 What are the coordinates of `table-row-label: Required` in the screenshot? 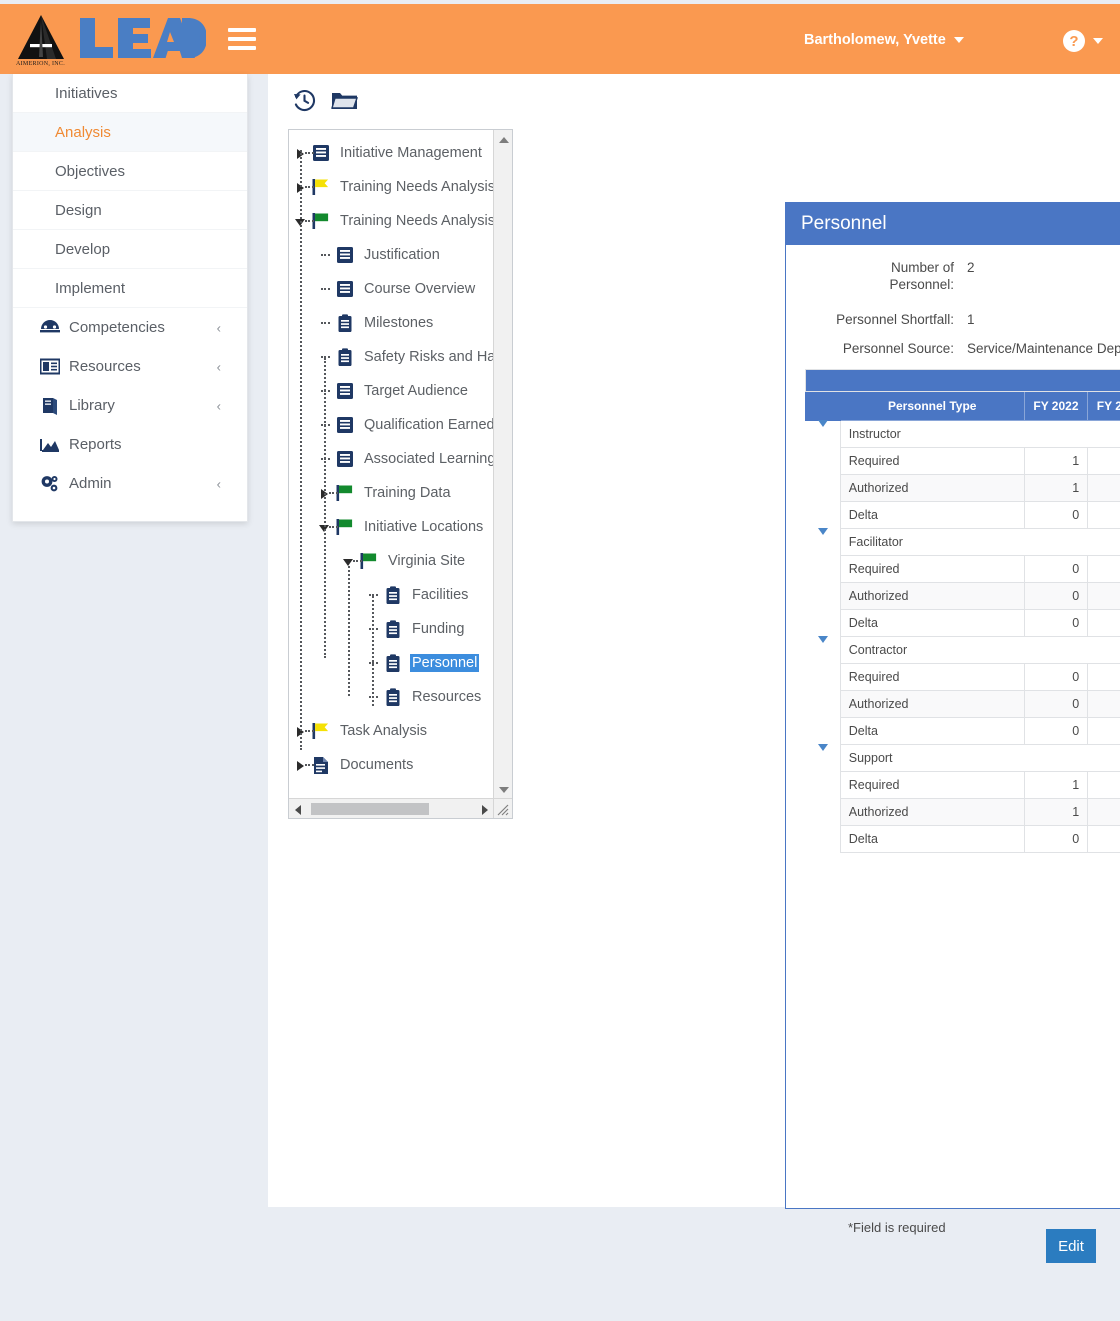 It's located at (932, 677).